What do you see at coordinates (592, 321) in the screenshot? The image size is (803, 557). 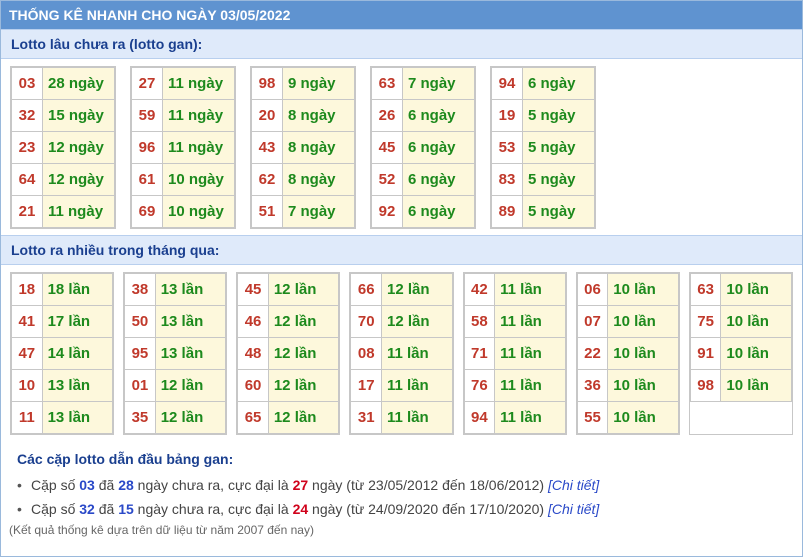 I see `lotto-number: 07` at bounding box center [592, 321].